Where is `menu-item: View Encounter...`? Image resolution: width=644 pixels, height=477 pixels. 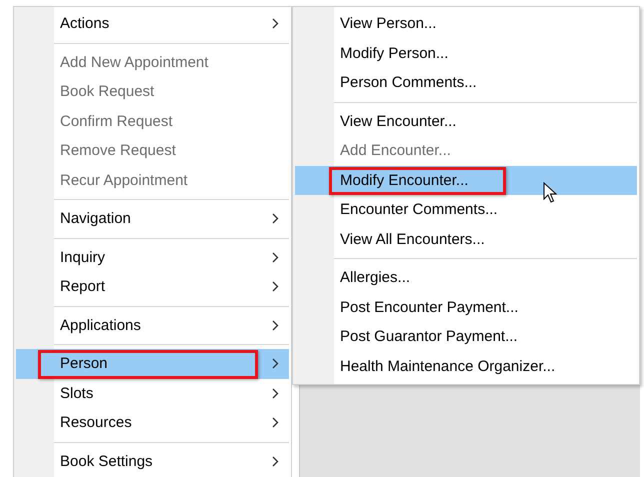
menu-item: View Encounter... is located at coordinates (466, 121).